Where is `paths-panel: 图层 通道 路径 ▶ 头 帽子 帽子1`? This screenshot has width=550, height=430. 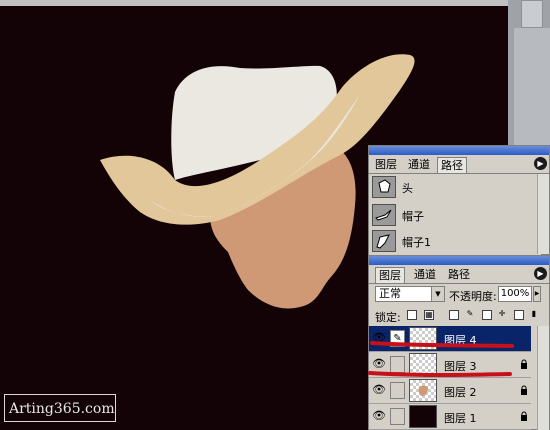
paths-panel: 图层 通道 路径 ▶ 头 帽子 帽子1 is located at coordinates (459, 200).